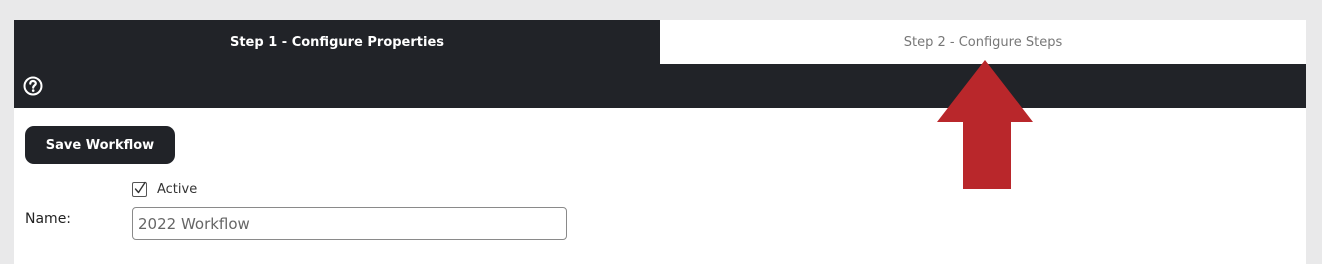 The height and width of the screenshot is (264, 1322). I want to click on save-workflow-button: Save Workflow, so click(100, 145).